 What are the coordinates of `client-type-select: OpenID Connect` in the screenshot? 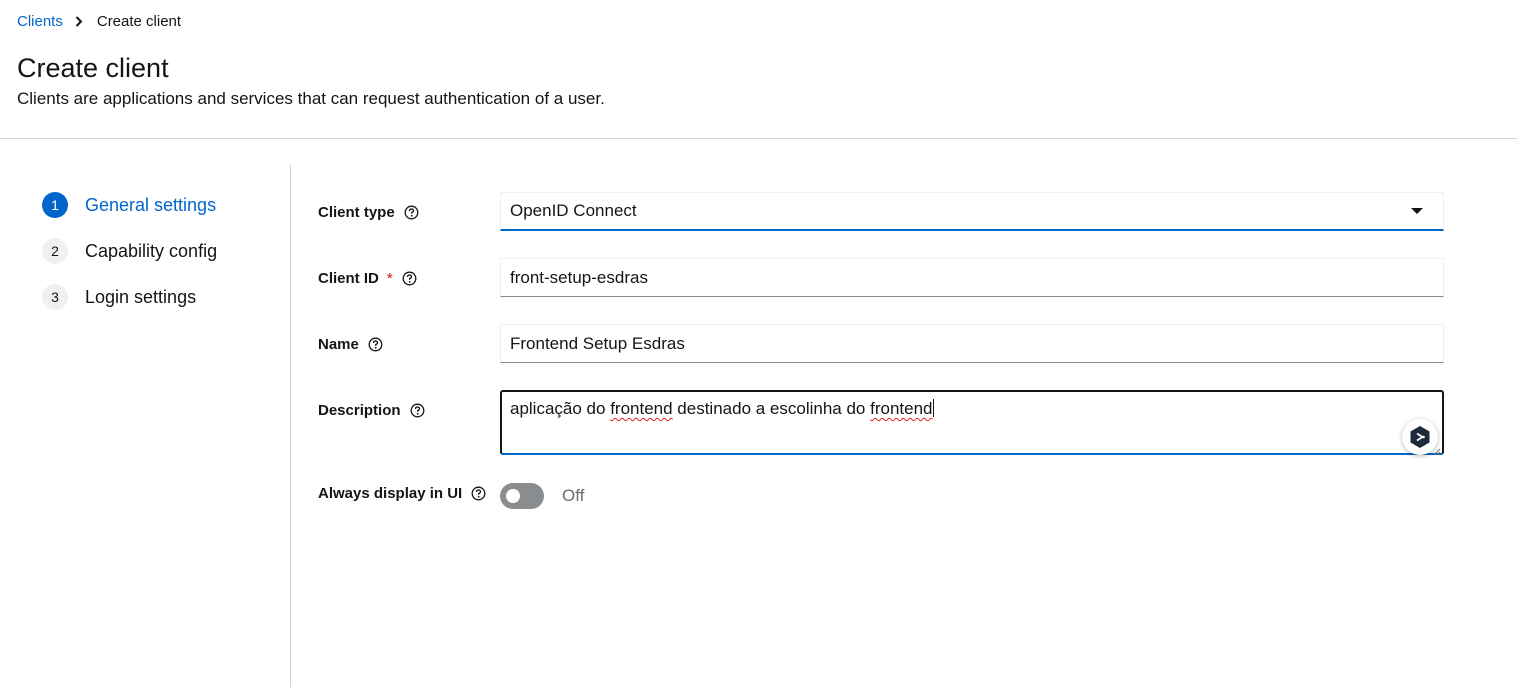 It's located at (972, 211).